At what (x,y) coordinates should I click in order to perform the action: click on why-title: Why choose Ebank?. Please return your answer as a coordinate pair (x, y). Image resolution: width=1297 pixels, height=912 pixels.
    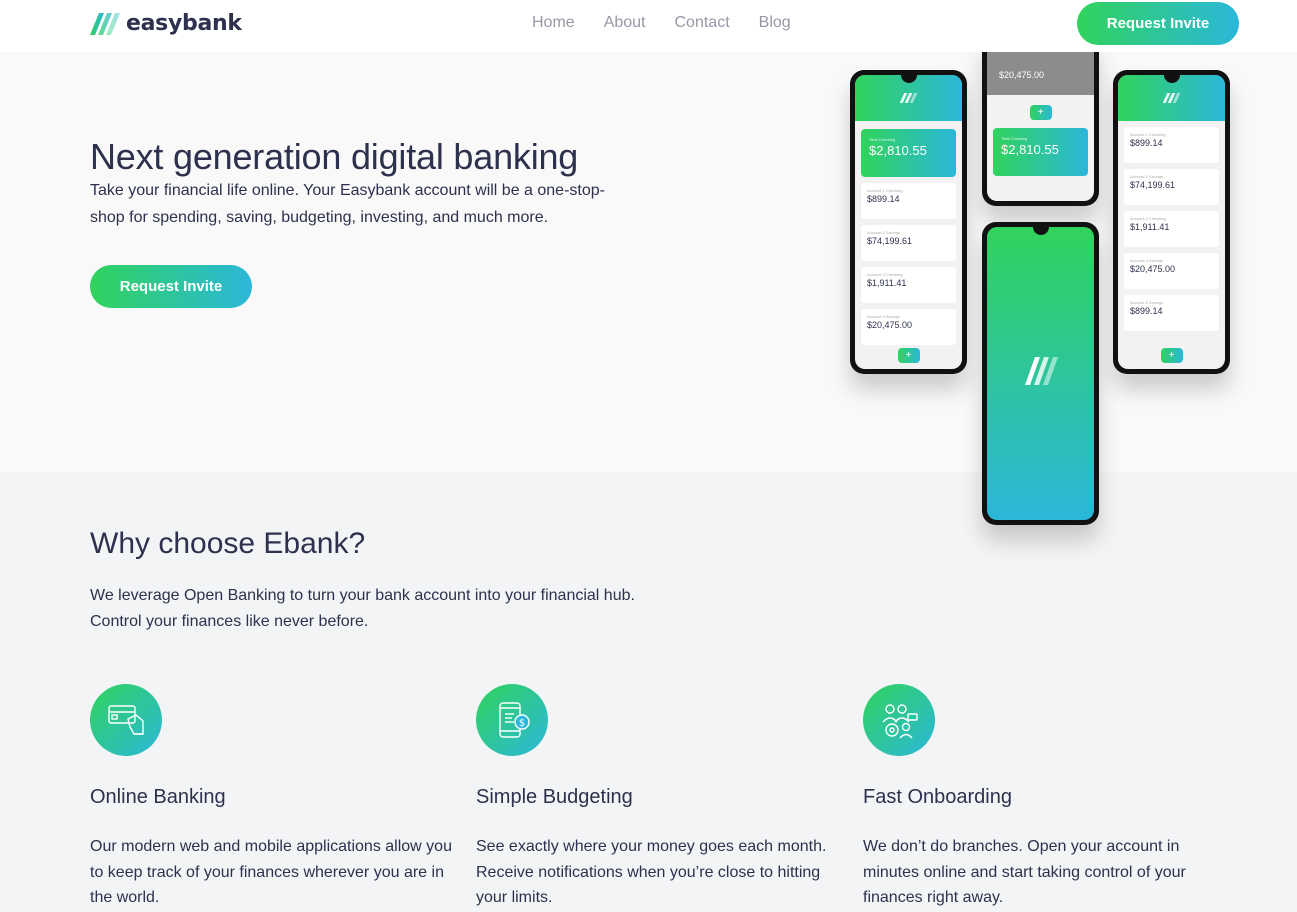
    Looking at the image, I should click on (228, 543).